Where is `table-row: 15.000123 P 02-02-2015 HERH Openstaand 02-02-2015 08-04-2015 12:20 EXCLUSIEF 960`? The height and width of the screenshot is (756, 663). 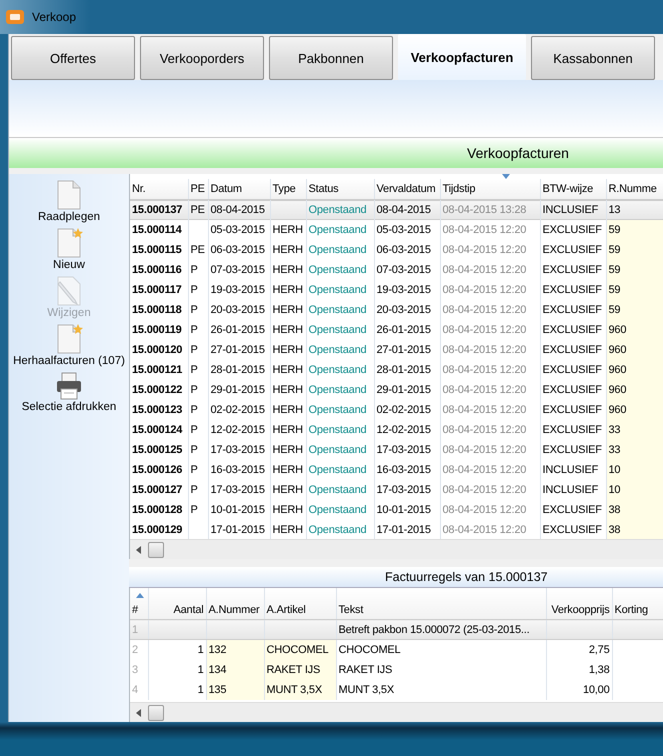 table-row: 15.000123 P 02-02-2015 HERH Openstaand 02-02-2015 08-04-2015 12:20 EXCLUSIEF 960 is located at coordinates (396, 410).